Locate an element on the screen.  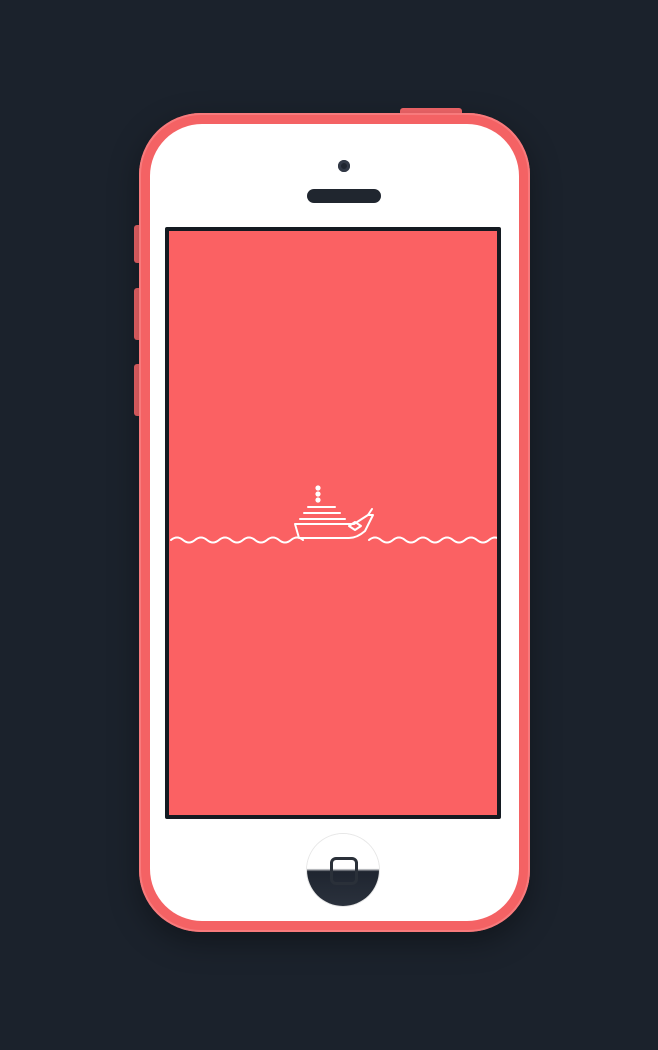
home-button is located at coordinates (343, 870).